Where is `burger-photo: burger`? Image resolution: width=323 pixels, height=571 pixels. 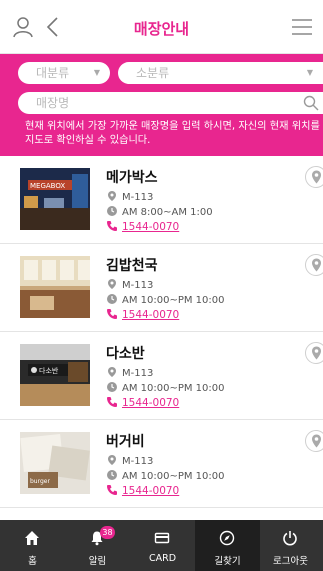
burger-photo: burger is located at coordinates (55, 463).